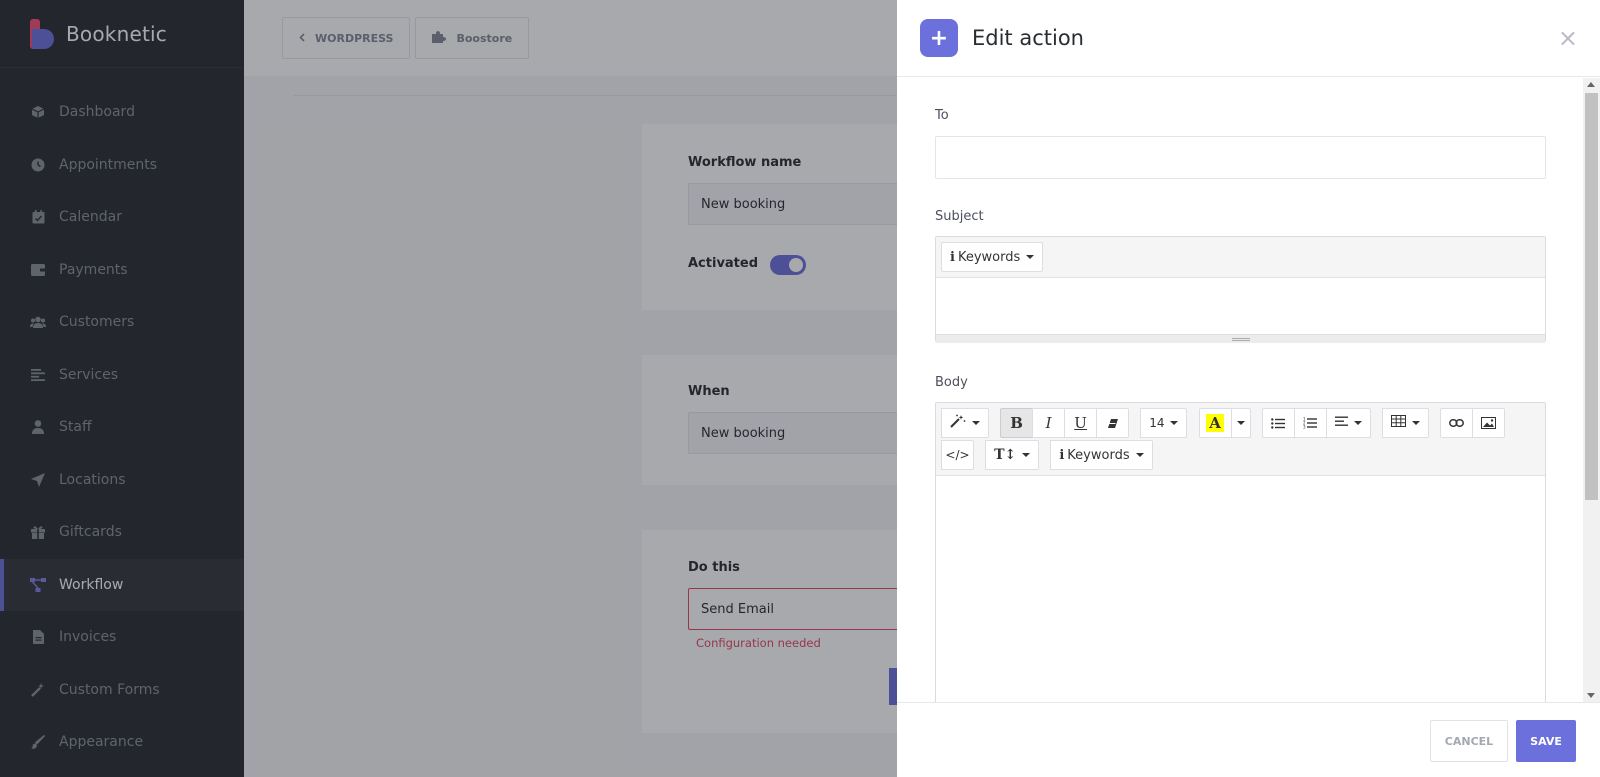 The width and height of the screenshot is (1600, 777). What do you see at coordinates (959, 216) in the screenshot?
I see `subject-label: Subject` at bounding box center [959, 216].